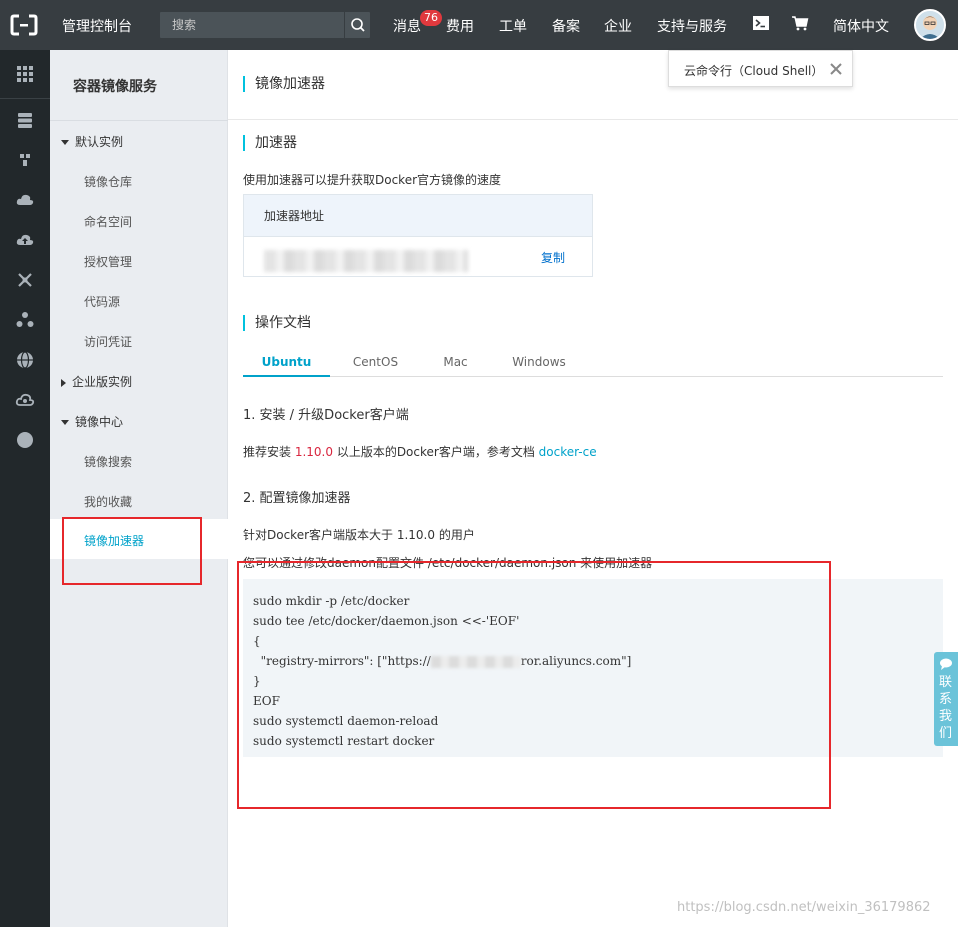 This screenshot has height=927, width=958. What do you see at coordinates (115, 87) in the screenshot?
I see `service-title: 容器镜像服务` at bounding box center [115, 87].